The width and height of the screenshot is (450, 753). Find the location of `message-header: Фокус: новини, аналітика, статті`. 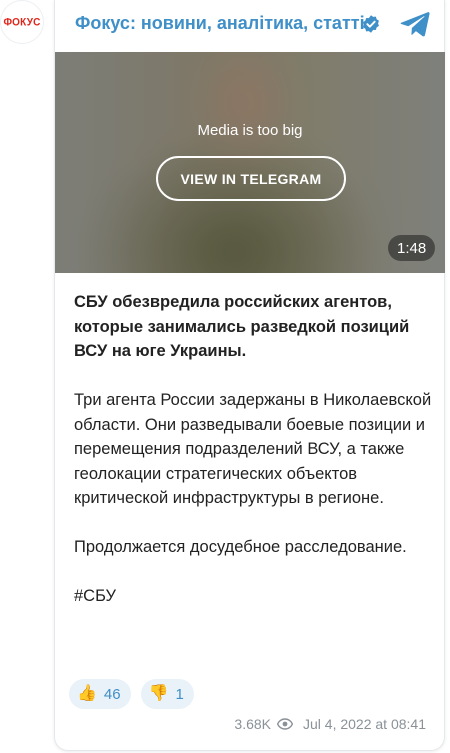

message-header: Фокус: новини, аналітика, статті is located at coordinates (250, 26).